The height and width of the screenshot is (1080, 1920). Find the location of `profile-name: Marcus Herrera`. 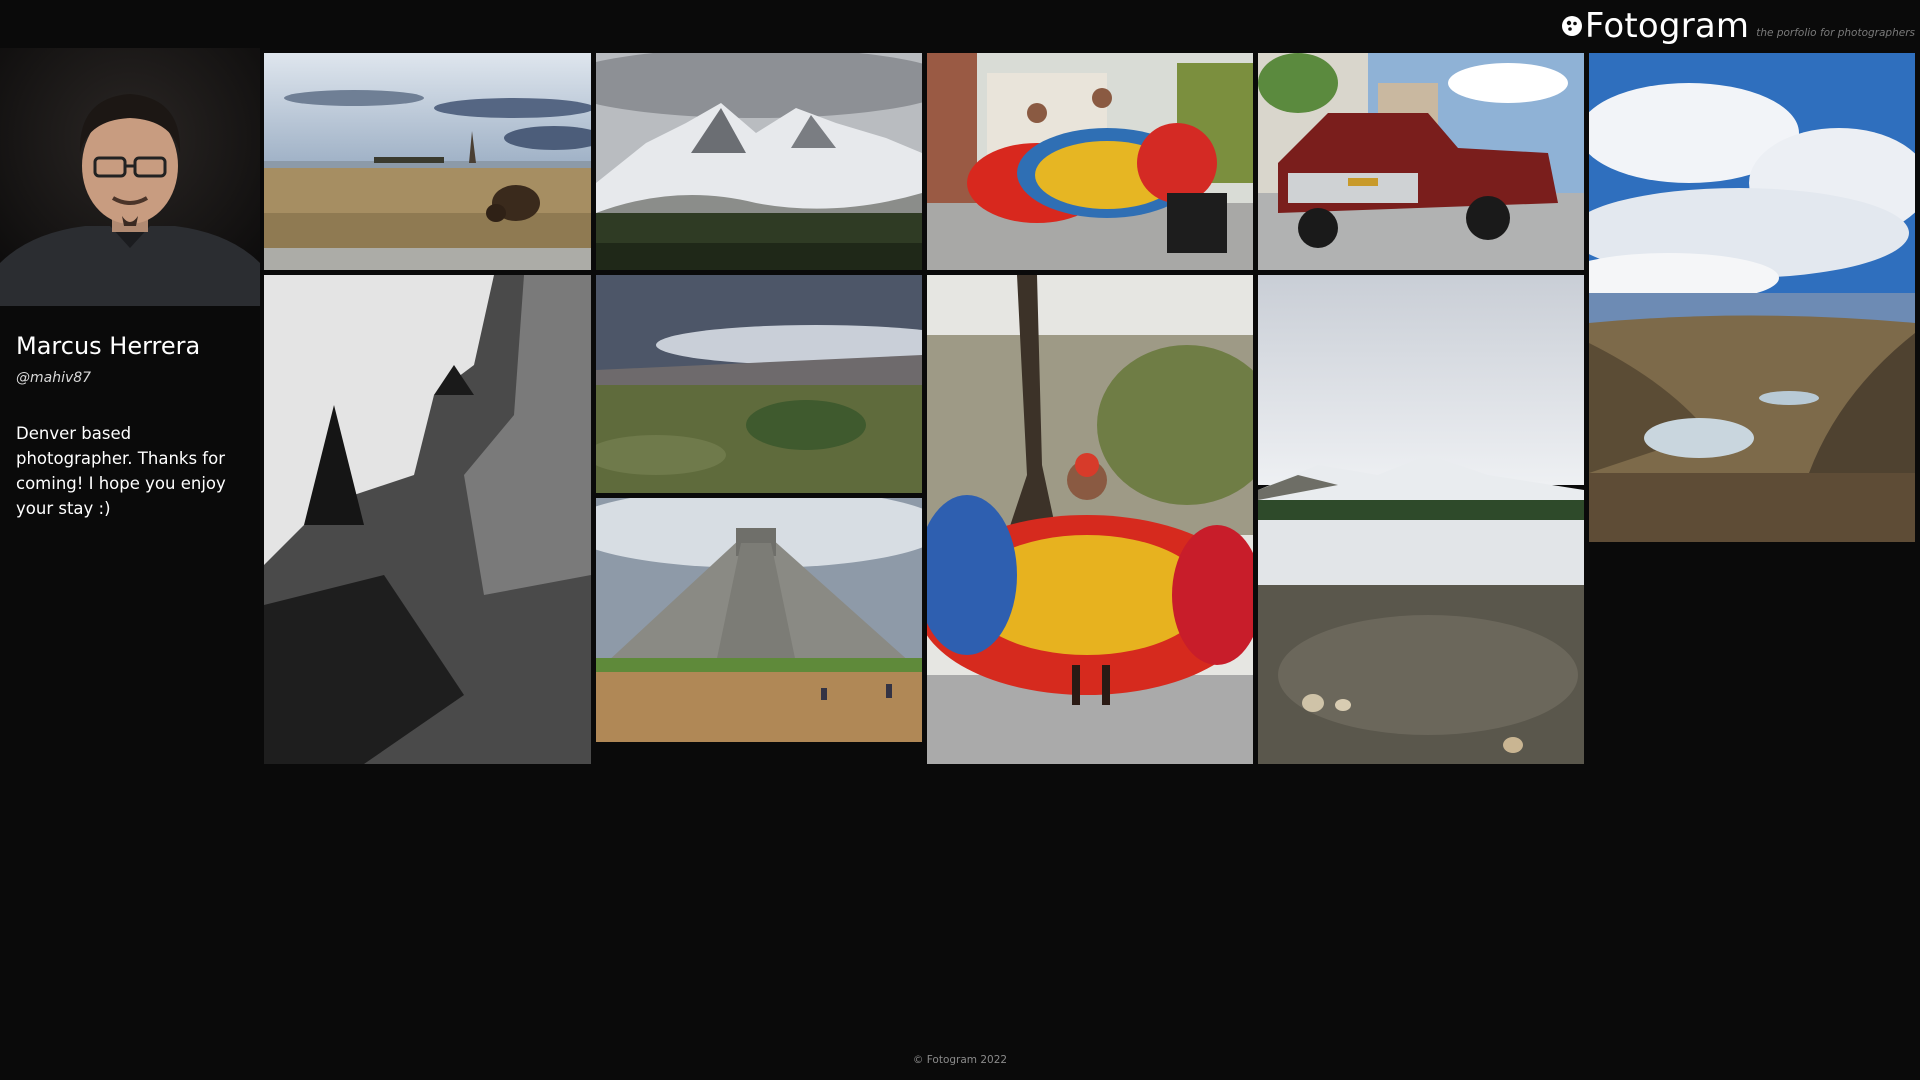

profile-name: Marcus Herrera is located at coordinates (108, 346).